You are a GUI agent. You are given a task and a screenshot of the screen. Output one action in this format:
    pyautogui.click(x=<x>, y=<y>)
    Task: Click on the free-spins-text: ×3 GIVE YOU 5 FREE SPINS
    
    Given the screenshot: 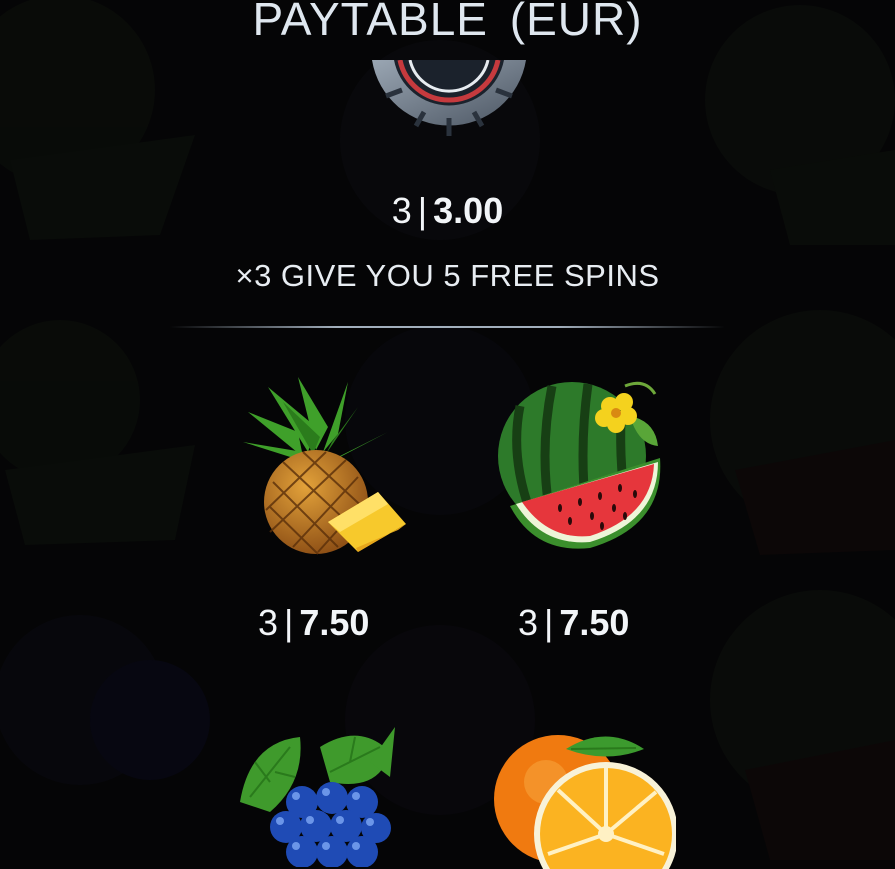 What is the action you would take?
    pyautogui.click(x=447, y=275)
    